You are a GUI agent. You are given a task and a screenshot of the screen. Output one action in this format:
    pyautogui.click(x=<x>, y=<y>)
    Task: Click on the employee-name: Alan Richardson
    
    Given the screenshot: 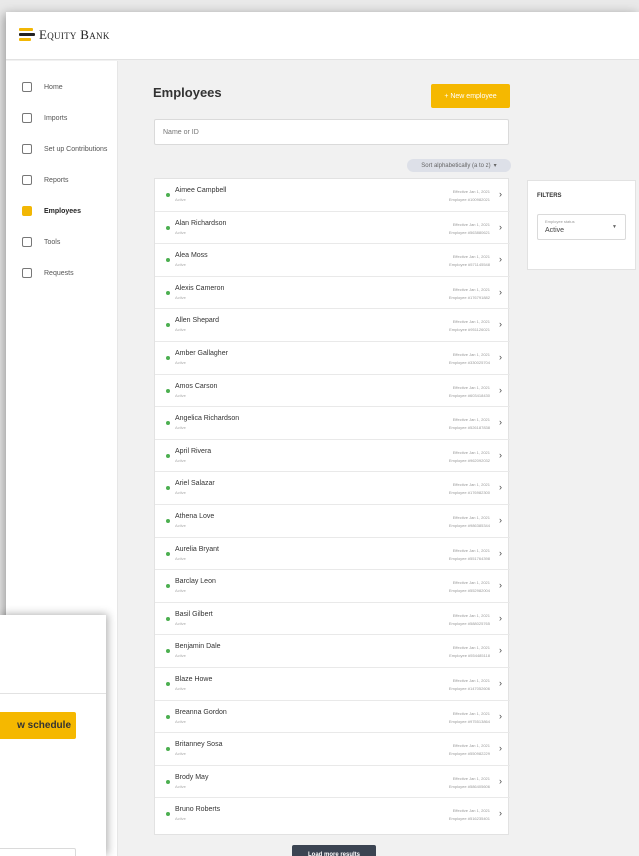 What is the action you would take?
    pyautogui.click(x=201, y=223)
    